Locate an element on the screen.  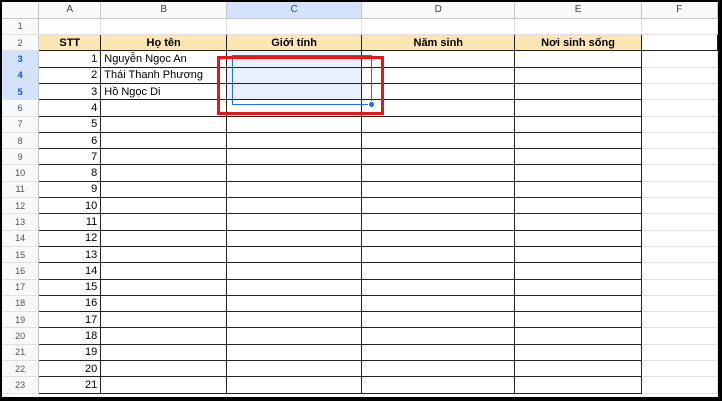
stt-cell: 18 is located at coordinates (70, 336).